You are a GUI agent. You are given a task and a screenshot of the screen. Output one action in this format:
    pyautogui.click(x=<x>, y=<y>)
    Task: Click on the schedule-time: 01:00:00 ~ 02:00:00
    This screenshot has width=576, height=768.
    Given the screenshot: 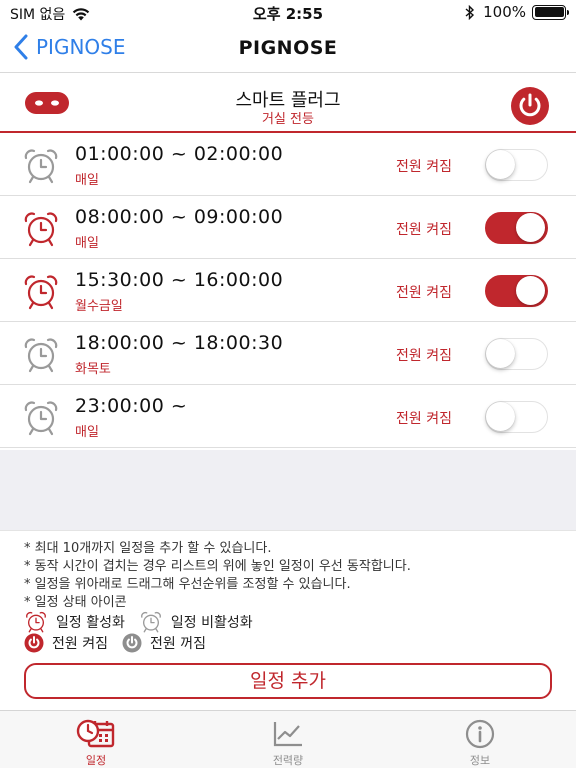 What is the action you would take?
    pyautogui.click(x=179, y=154)
    